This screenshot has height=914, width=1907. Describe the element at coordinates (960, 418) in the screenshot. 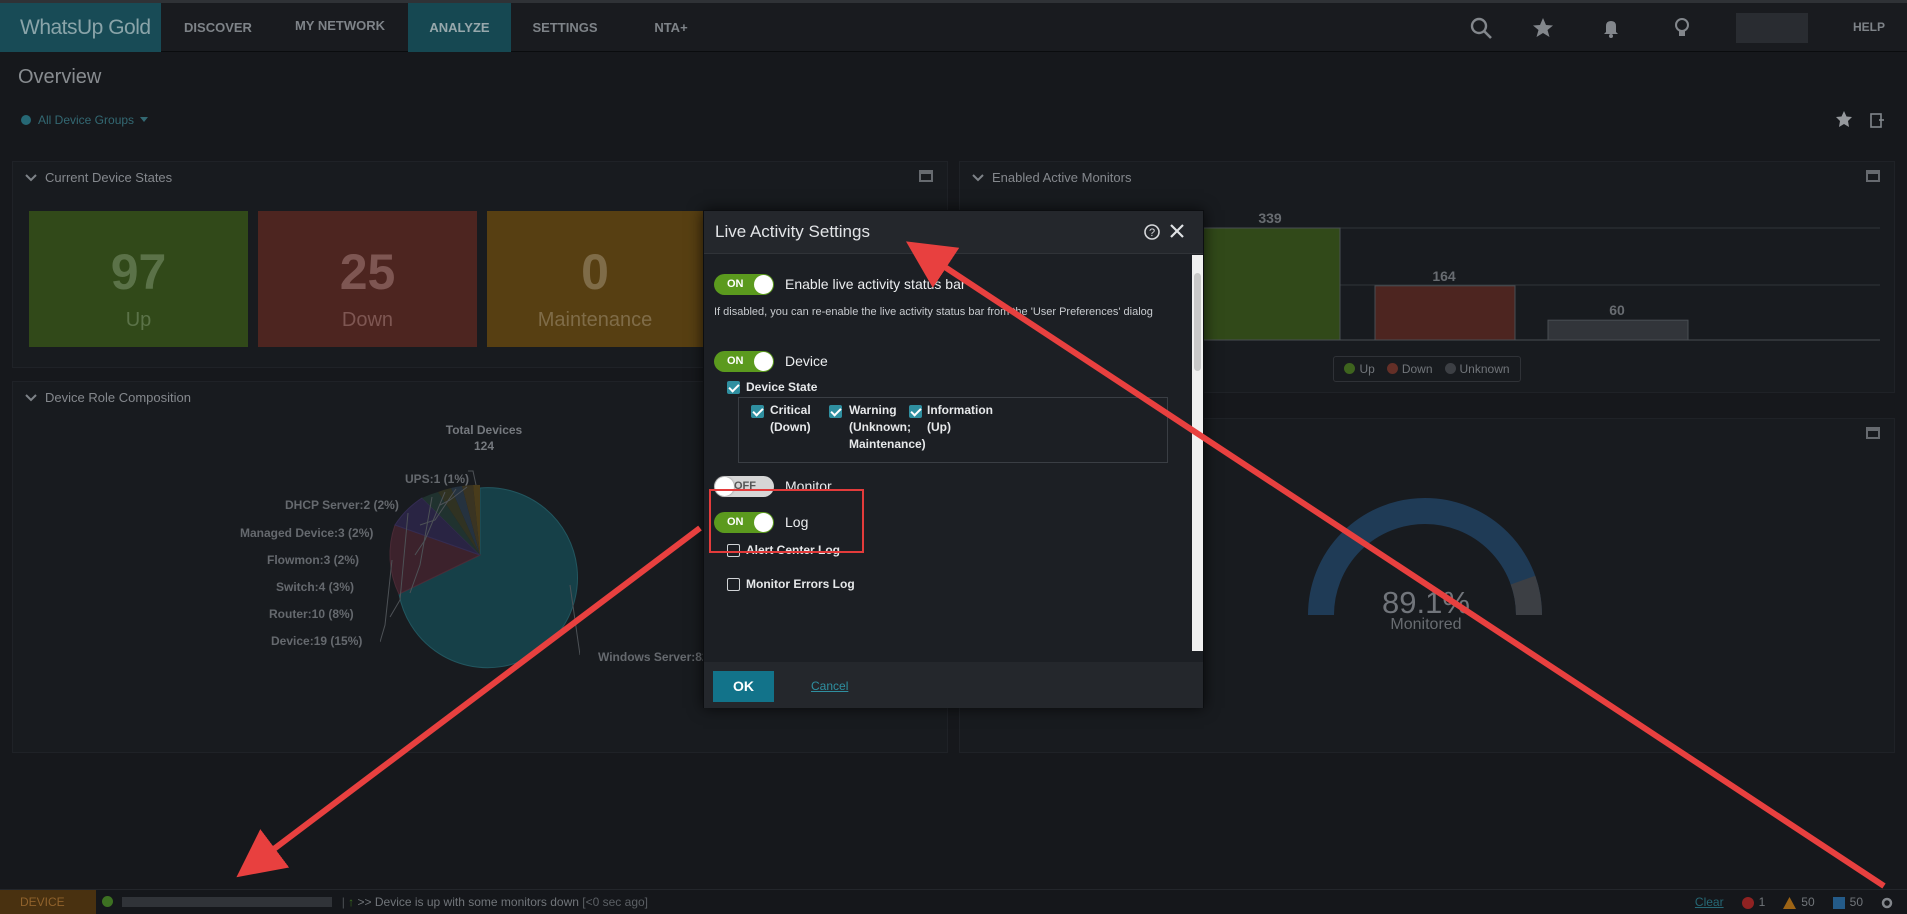

I see `information-label: Information (Up)` at that location.